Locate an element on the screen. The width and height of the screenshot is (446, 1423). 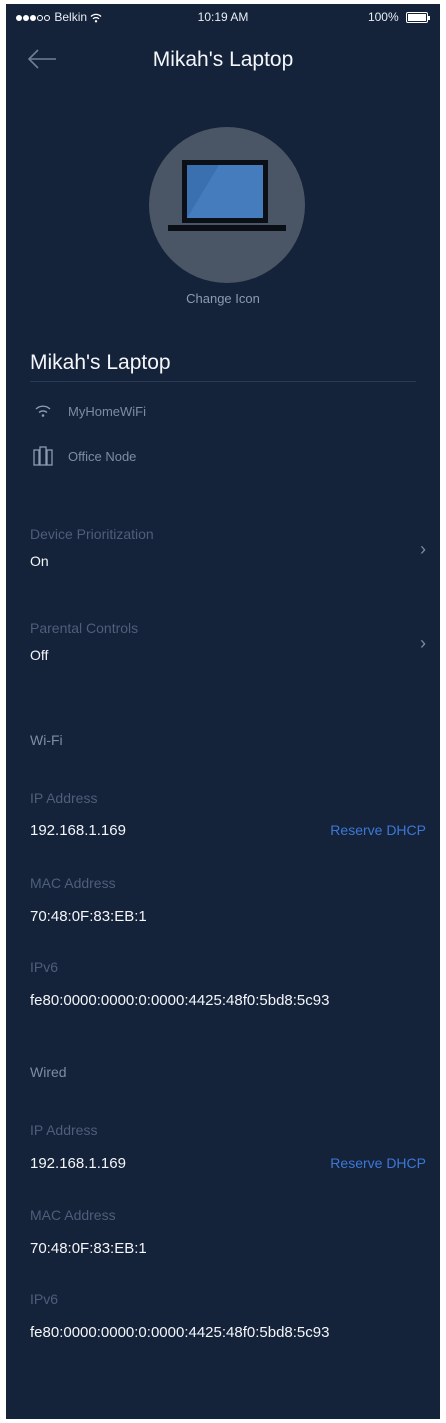
wired-mac-value: 70:48:0F:83:EB:1 is located at coordinates (88, 1248).